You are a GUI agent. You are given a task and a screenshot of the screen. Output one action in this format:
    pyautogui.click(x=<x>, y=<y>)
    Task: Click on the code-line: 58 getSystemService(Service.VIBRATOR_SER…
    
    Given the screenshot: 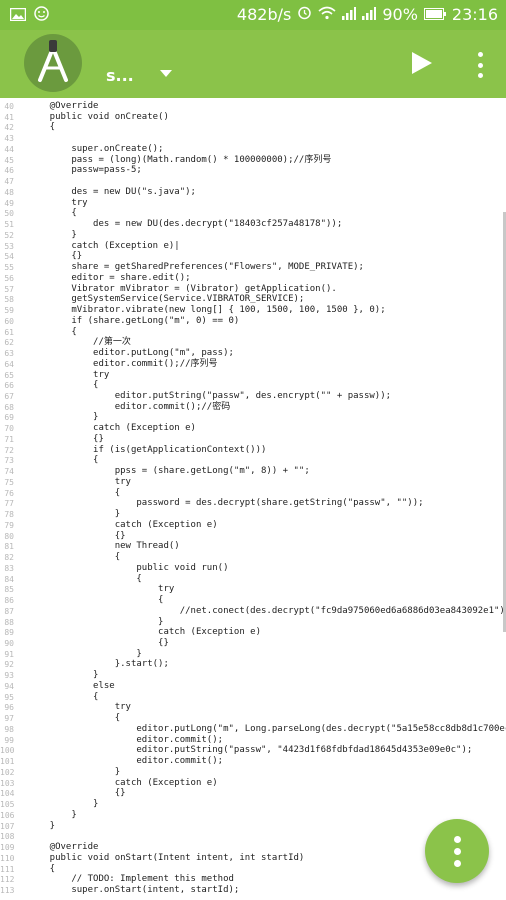 What is the action you would take?
    pyautogui.click(x=253, y=299)
    